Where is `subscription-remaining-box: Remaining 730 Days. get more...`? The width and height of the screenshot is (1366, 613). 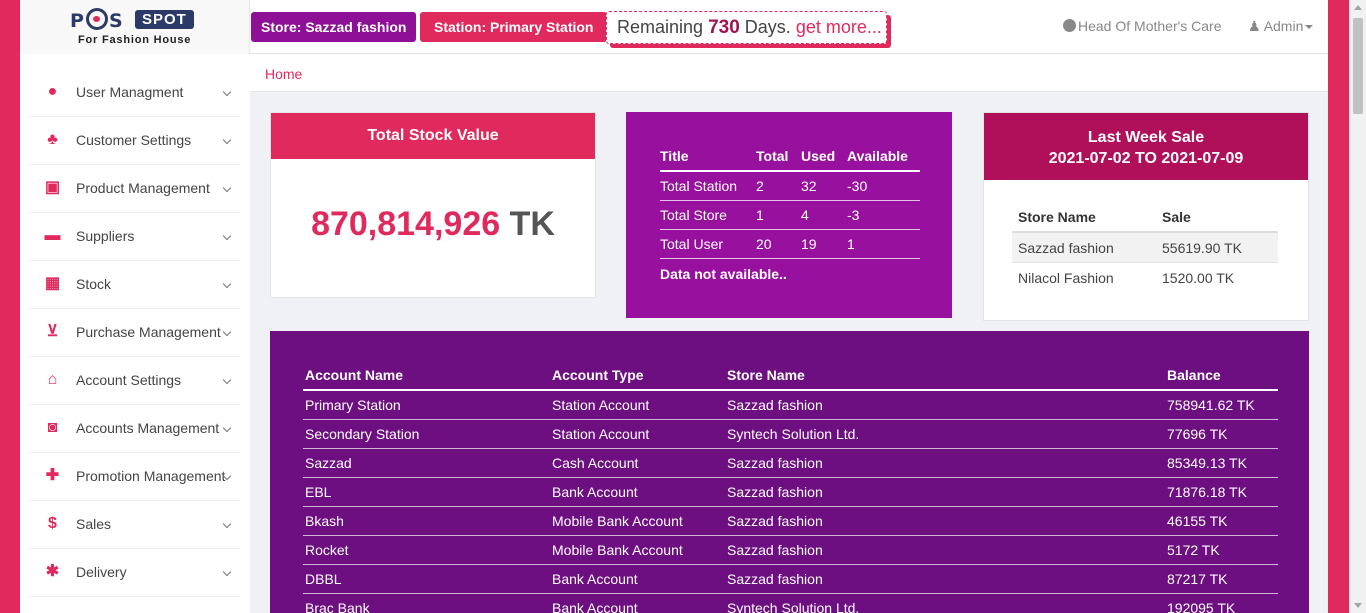
subscription-remaining-box: Remaining 730 Days. get more... is located at coordinates (746, 27).